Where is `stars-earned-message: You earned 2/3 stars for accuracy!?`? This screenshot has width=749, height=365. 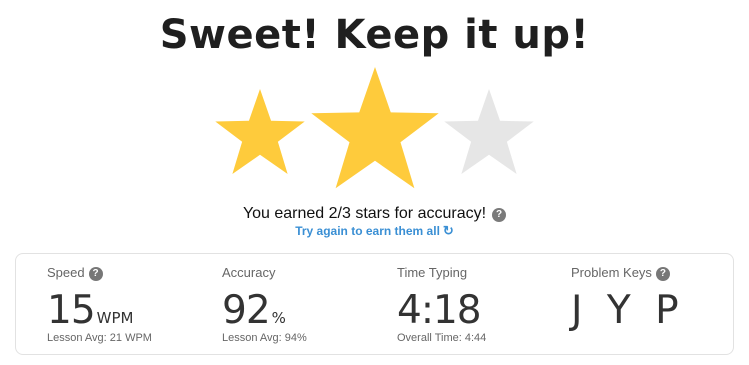
stars-earned-message: You earned 2/3 stars for accuracy!? is located at coordinates (374, 214).